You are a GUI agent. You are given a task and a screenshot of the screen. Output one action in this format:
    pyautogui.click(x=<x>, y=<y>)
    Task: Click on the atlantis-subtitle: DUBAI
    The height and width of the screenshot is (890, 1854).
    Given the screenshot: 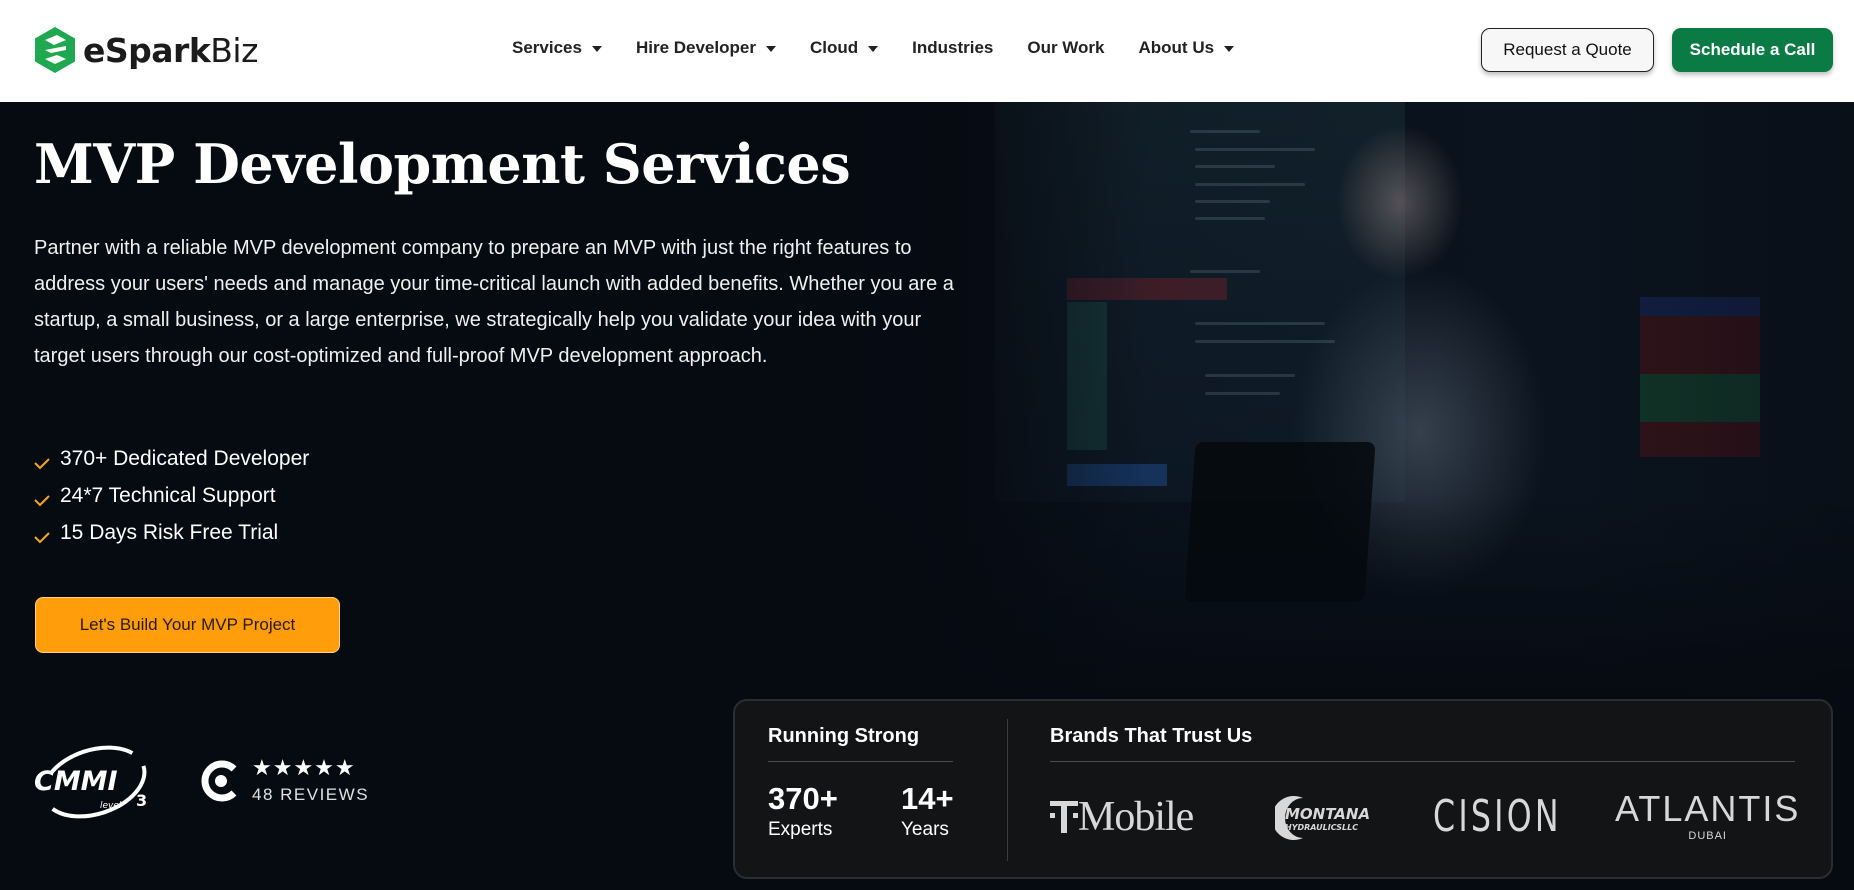 What is the action you would take?
    pyautogui.click(x=1707, y=836)
    